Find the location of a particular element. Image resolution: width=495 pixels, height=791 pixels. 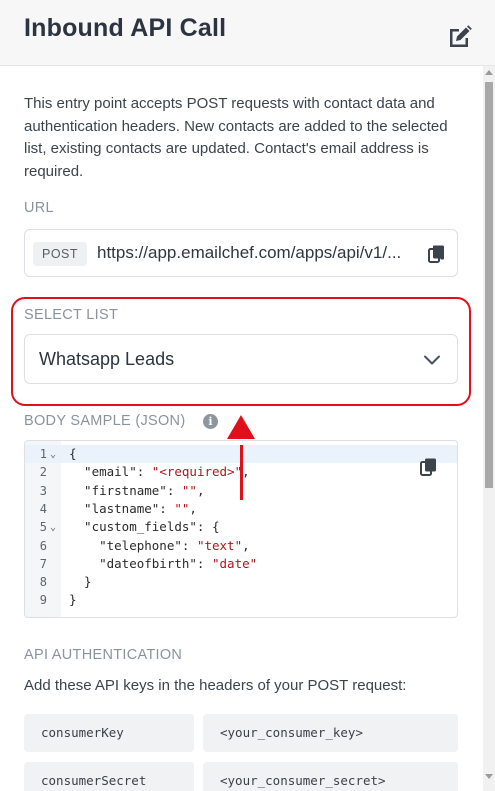

panel-header: Inbound API Call is located at coordinates (247, 33).